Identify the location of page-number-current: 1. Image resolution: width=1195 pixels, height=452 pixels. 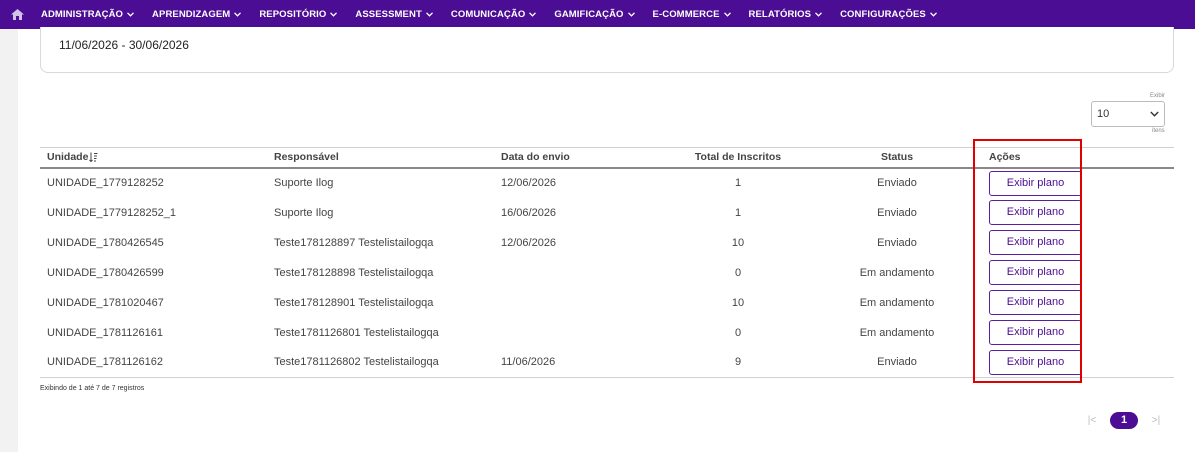
(1124, 420).